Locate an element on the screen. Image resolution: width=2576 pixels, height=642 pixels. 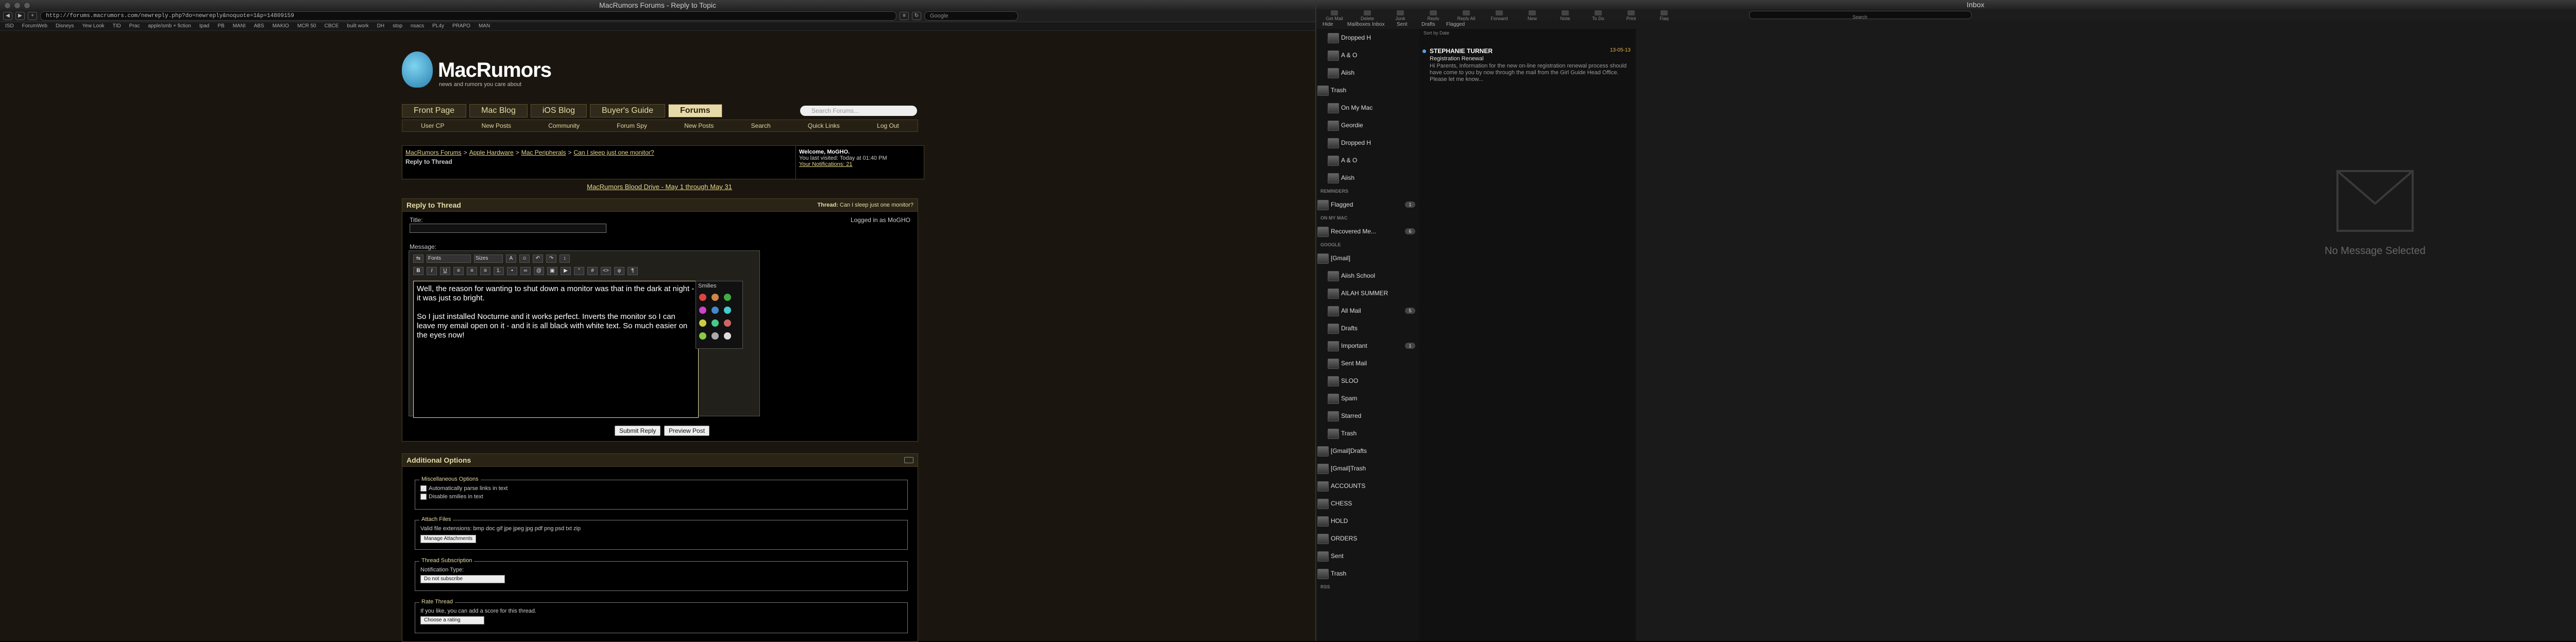
site-tab: Mac Blog is located at coordinates (498, 111).